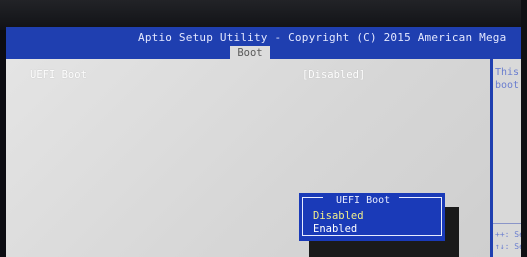 The width and height of the screenshot is (527, 257). I want to click on uefi-boot-popup: UEFI Boot Disabled Enabled, so click(372, 217).